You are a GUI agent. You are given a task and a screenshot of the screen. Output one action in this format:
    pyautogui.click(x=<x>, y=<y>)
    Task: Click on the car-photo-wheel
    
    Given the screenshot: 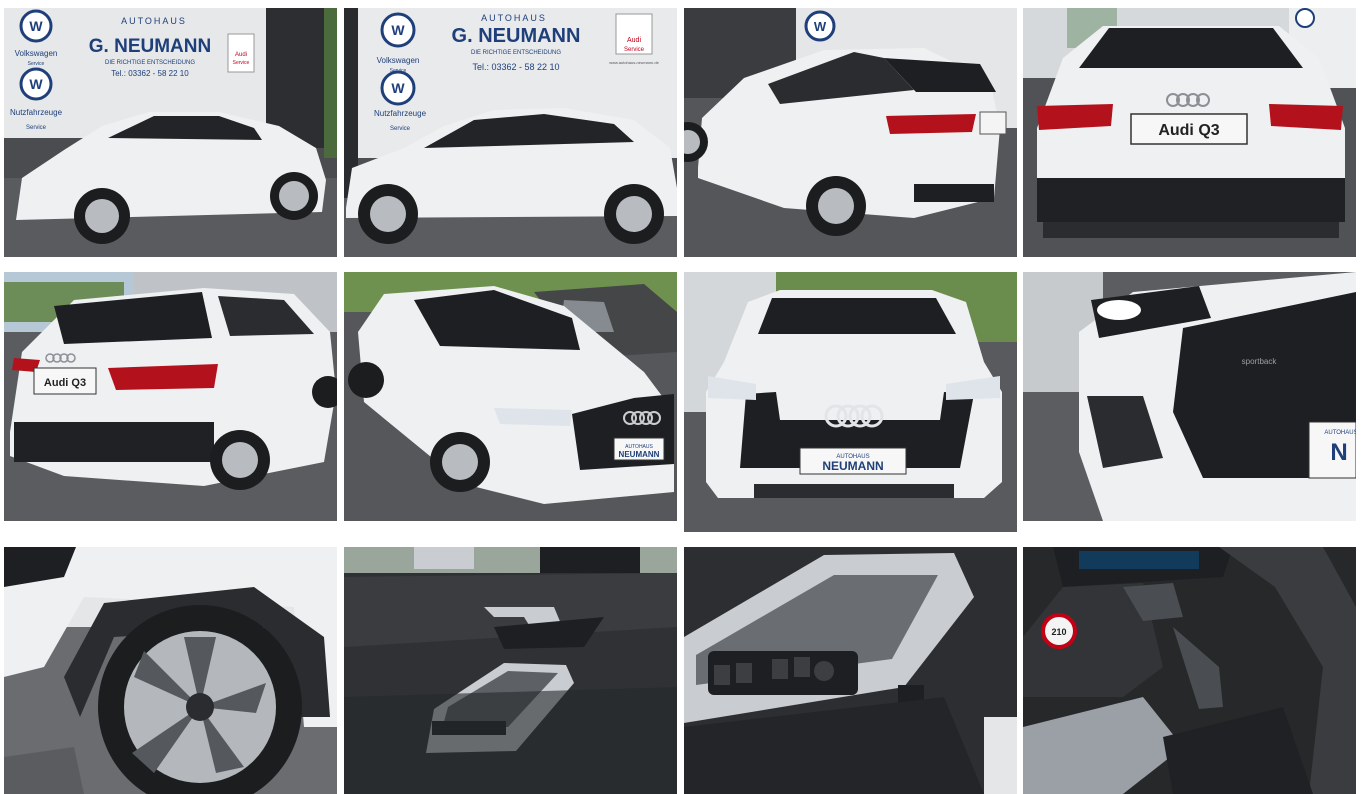 What is the action you would take?
    pyautogui.click(x=170, y=670)
    